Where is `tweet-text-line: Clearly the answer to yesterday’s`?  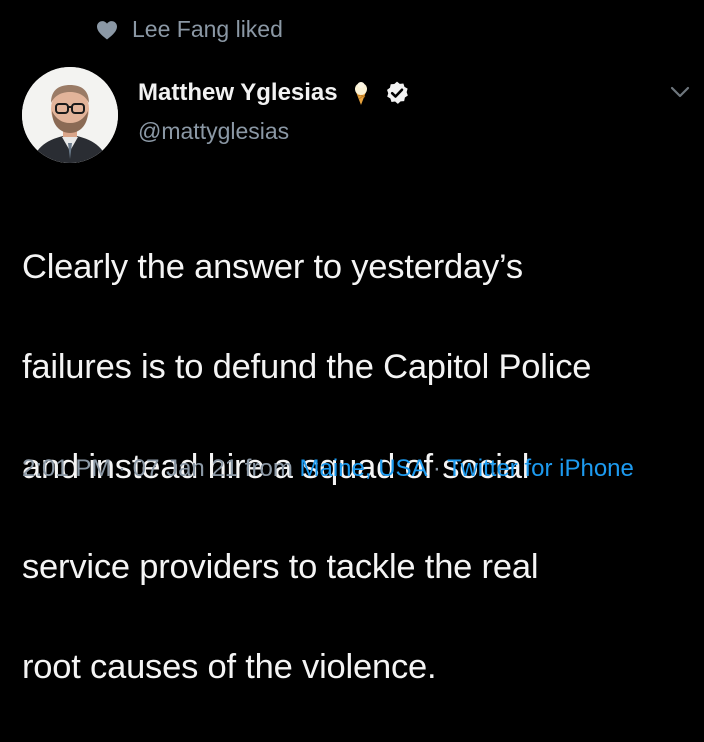 tweet-text-line: Clearly the answer to yesterday’s is located at coordinates (272, 267).